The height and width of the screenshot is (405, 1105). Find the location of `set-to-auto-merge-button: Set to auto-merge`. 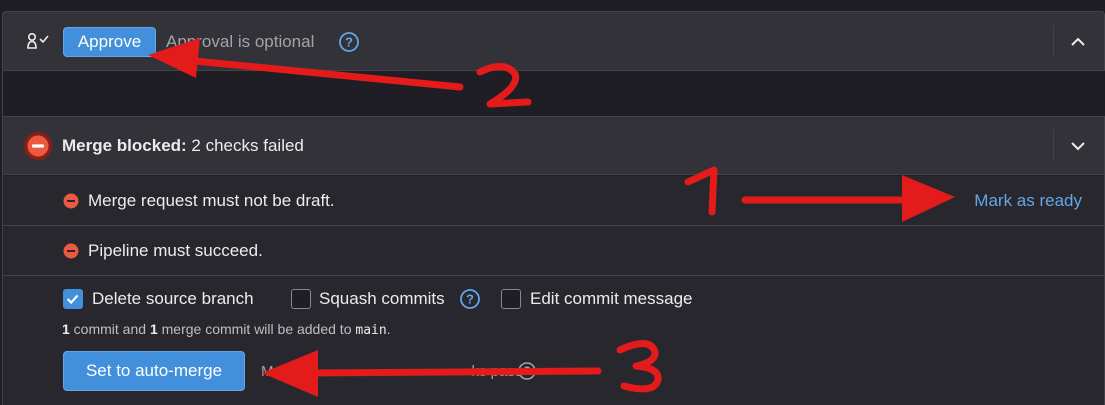

set-to-auto-merge-button: Set to auto-merge is located at coordinates (154, 371).